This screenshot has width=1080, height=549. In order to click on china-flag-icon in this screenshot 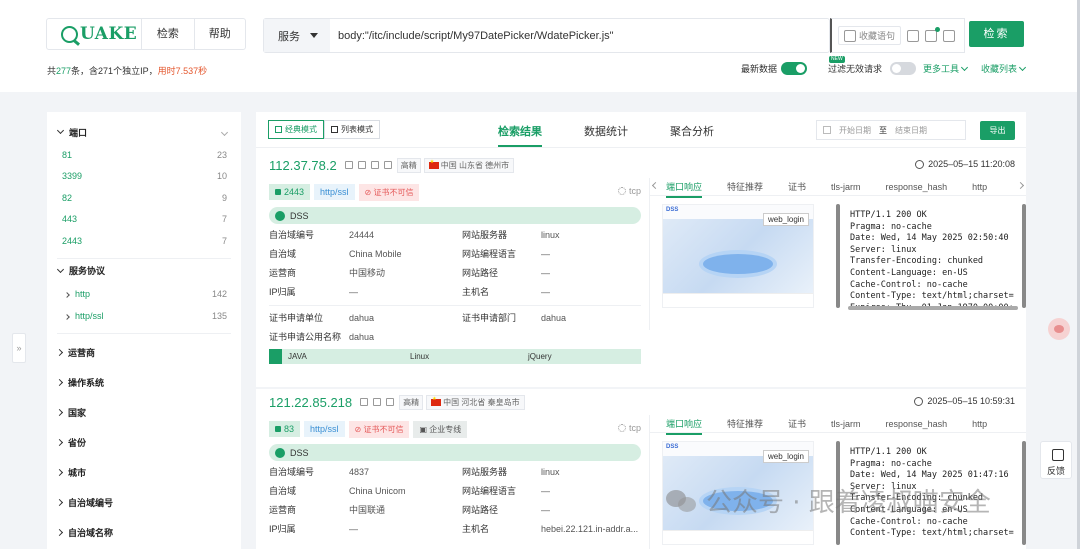, I will do `click(433, 164)`.